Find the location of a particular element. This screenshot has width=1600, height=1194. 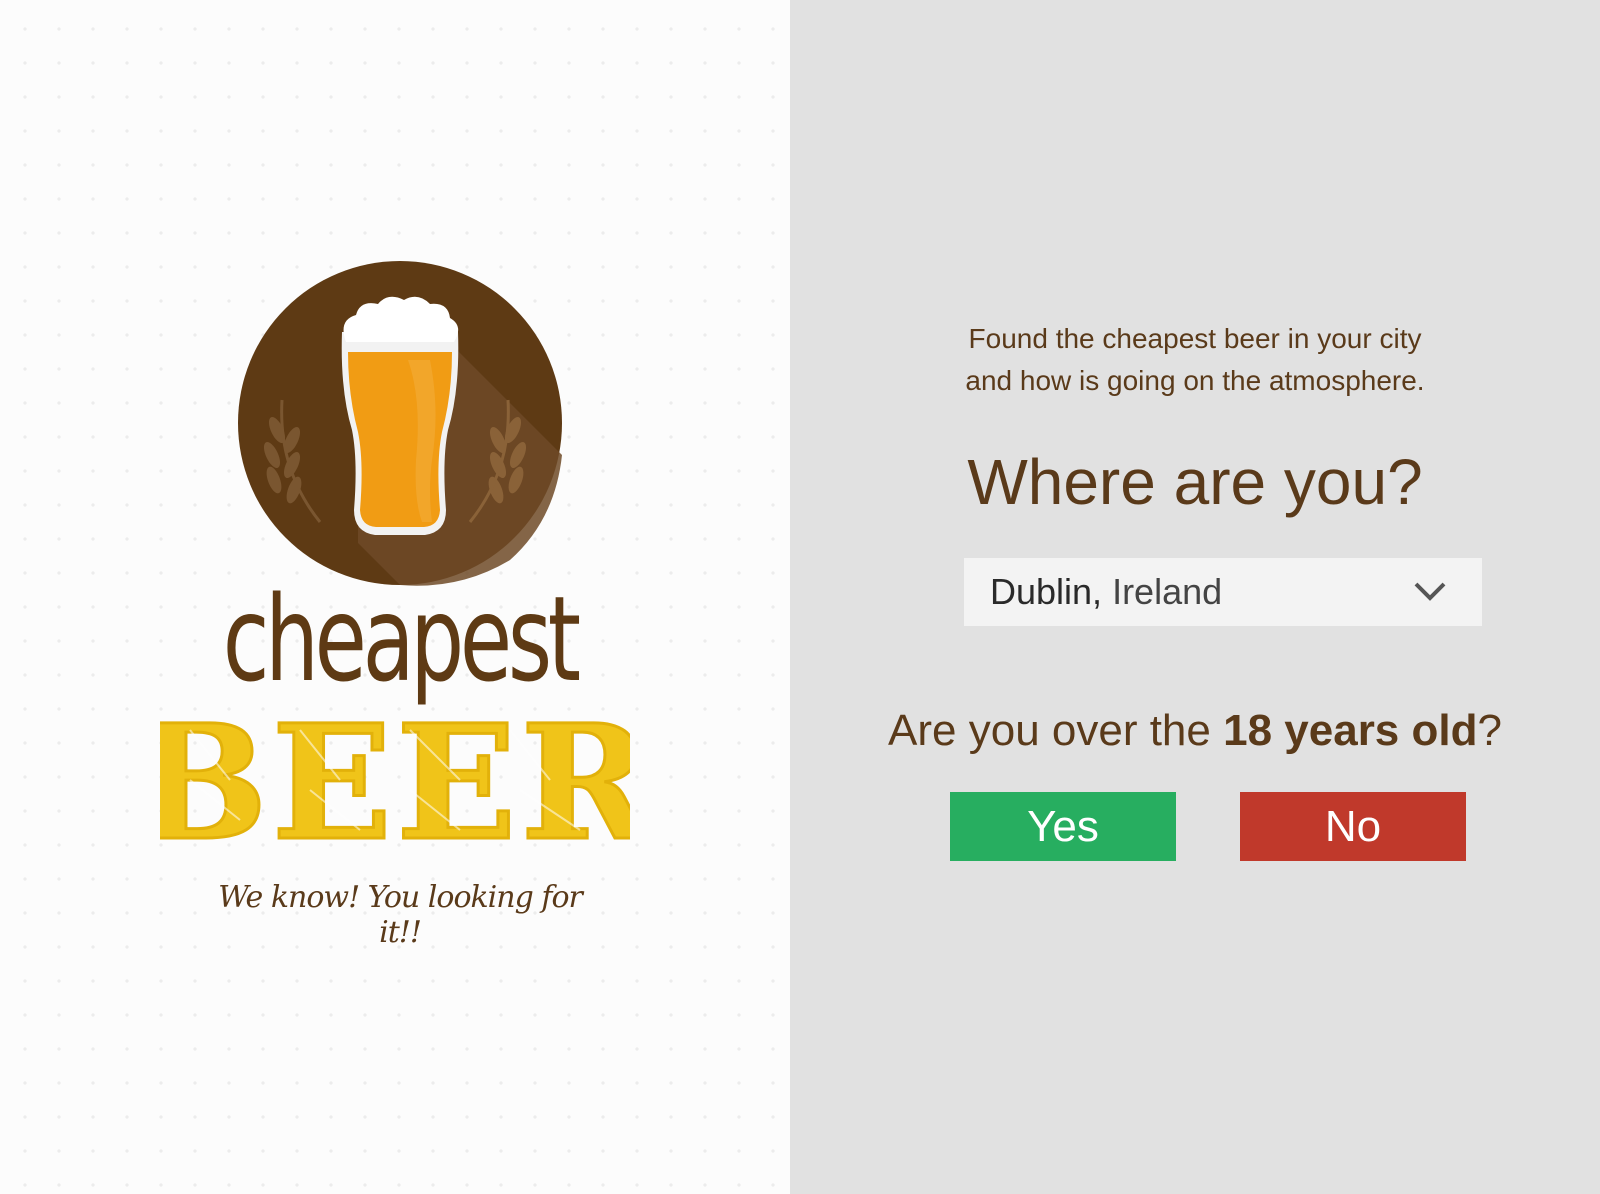

age-question-prefix: Are you over the is located at coordinates (1056, 730).